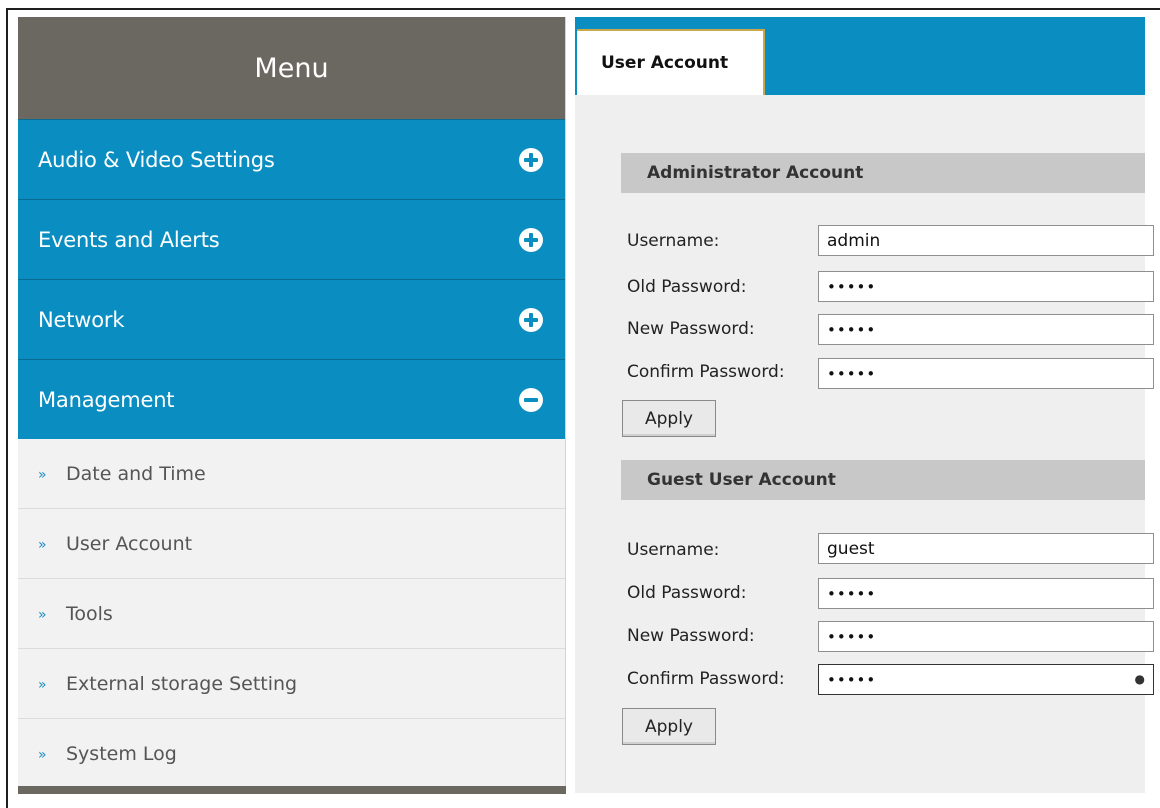  What do you see at coordinates (182, 683) in the screenshot?
I see `sidebar-item-label: External storage Setting` at bounding box center [182, 683].